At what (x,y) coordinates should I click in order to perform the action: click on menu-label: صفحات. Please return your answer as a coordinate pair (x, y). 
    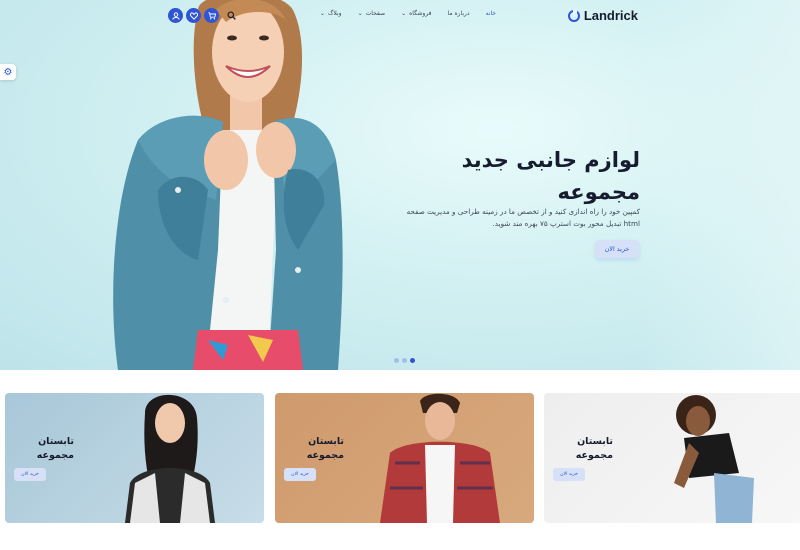
    Looking at the image, I should click on (375, 13).